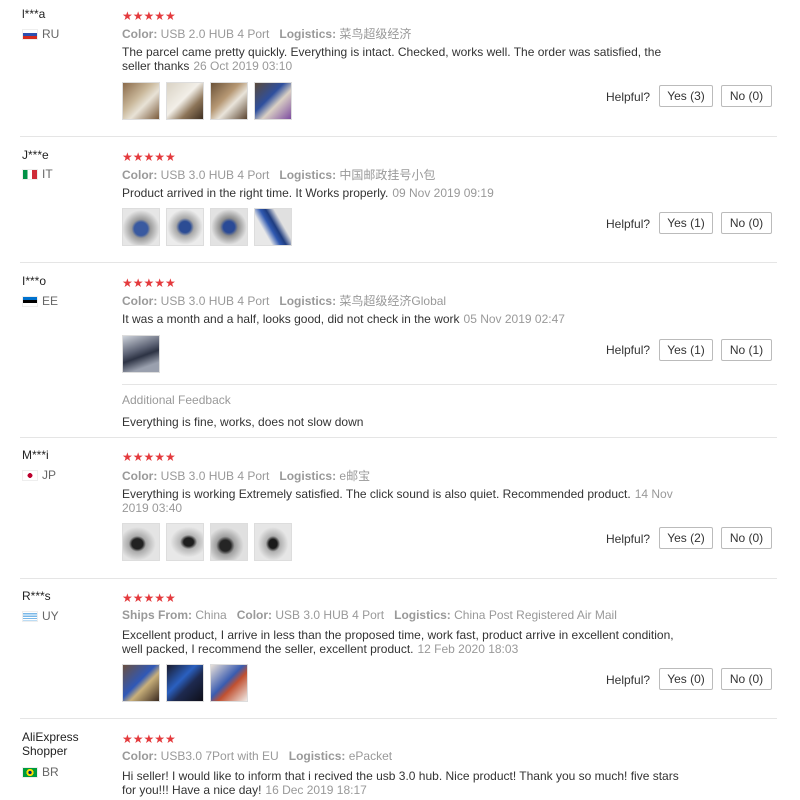 This screenshot has width=800, height=800. What do you see at coordinates (468, 649) in the screenshot?
I see `review-date: 12 Feb 2020 18:03` at bounding box center [468, 649].